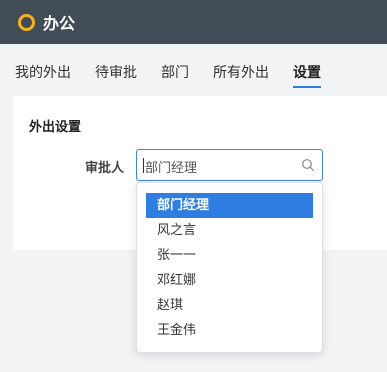  I want to click on tab-all-outings: 所有外出, so click(241, 72).